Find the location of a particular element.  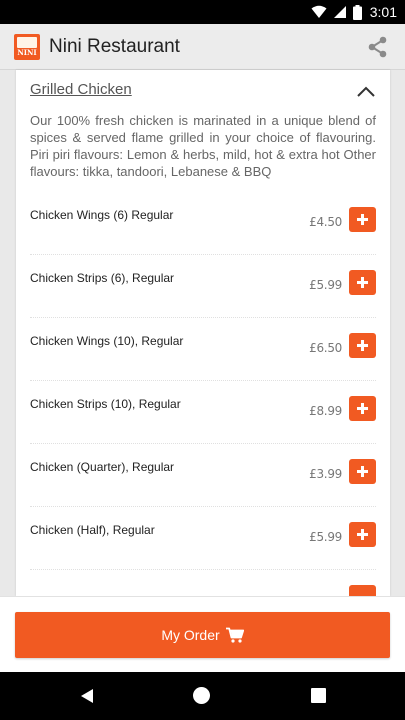

item-price: £3.99 is located at coordinates (325, 474).